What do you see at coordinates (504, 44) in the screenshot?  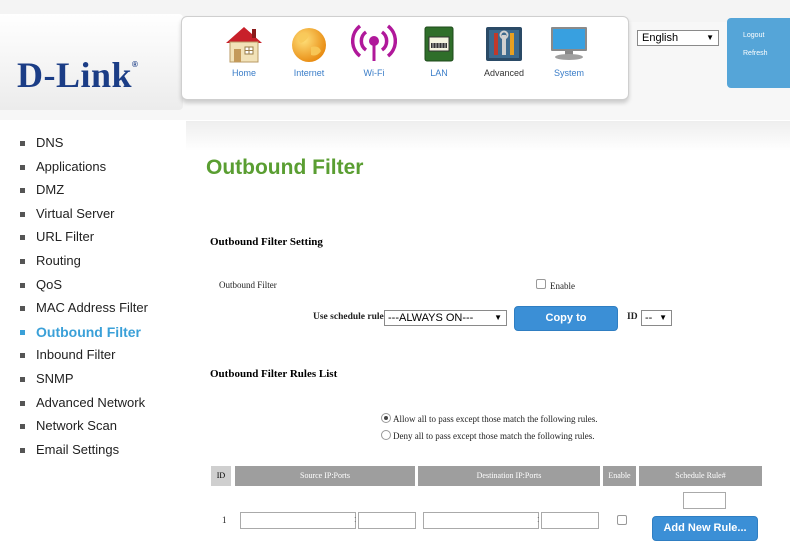 I see `tools-icon` at bounding box center [504, 44].